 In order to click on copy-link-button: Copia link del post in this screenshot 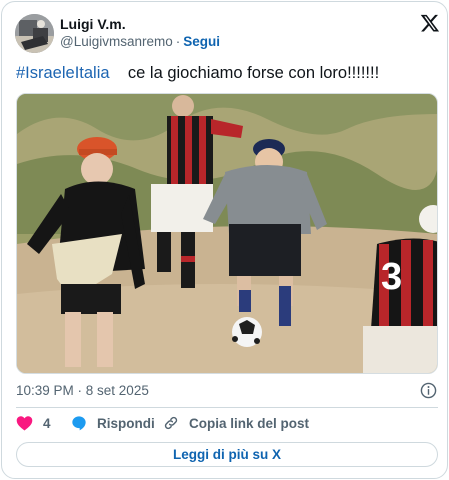, I will do `click(236, 423)`.